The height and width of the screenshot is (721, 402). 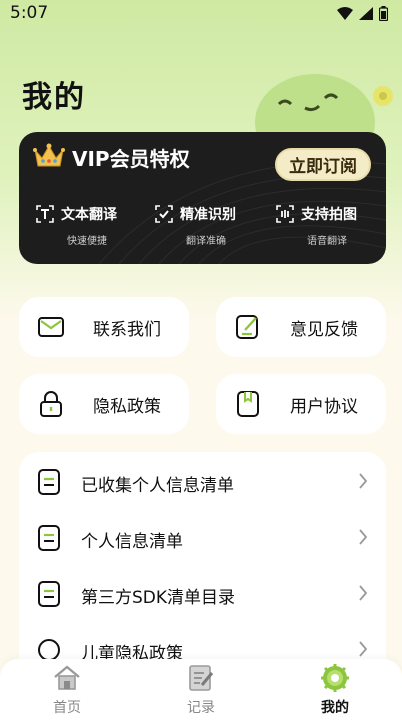 I want to click on camera-scan-icon, so click(x=285, y=214).